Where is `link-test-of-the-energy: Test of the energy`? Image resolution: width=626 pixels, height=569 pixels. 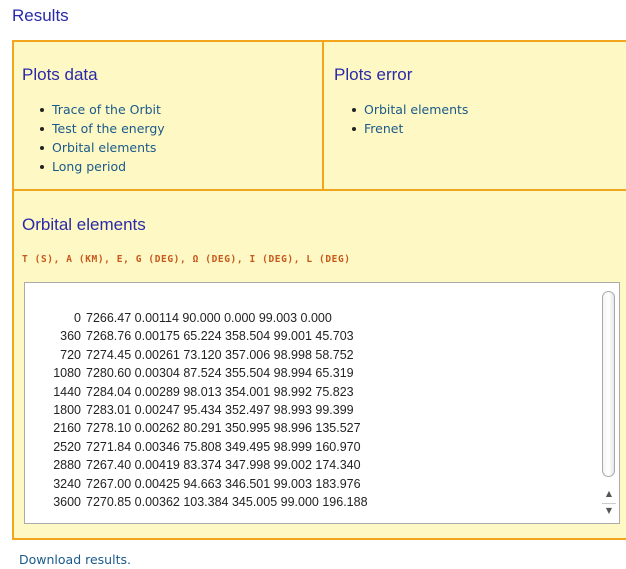
link-test-of-the-energy: Test of the energy is located at coordinates (101, 128).